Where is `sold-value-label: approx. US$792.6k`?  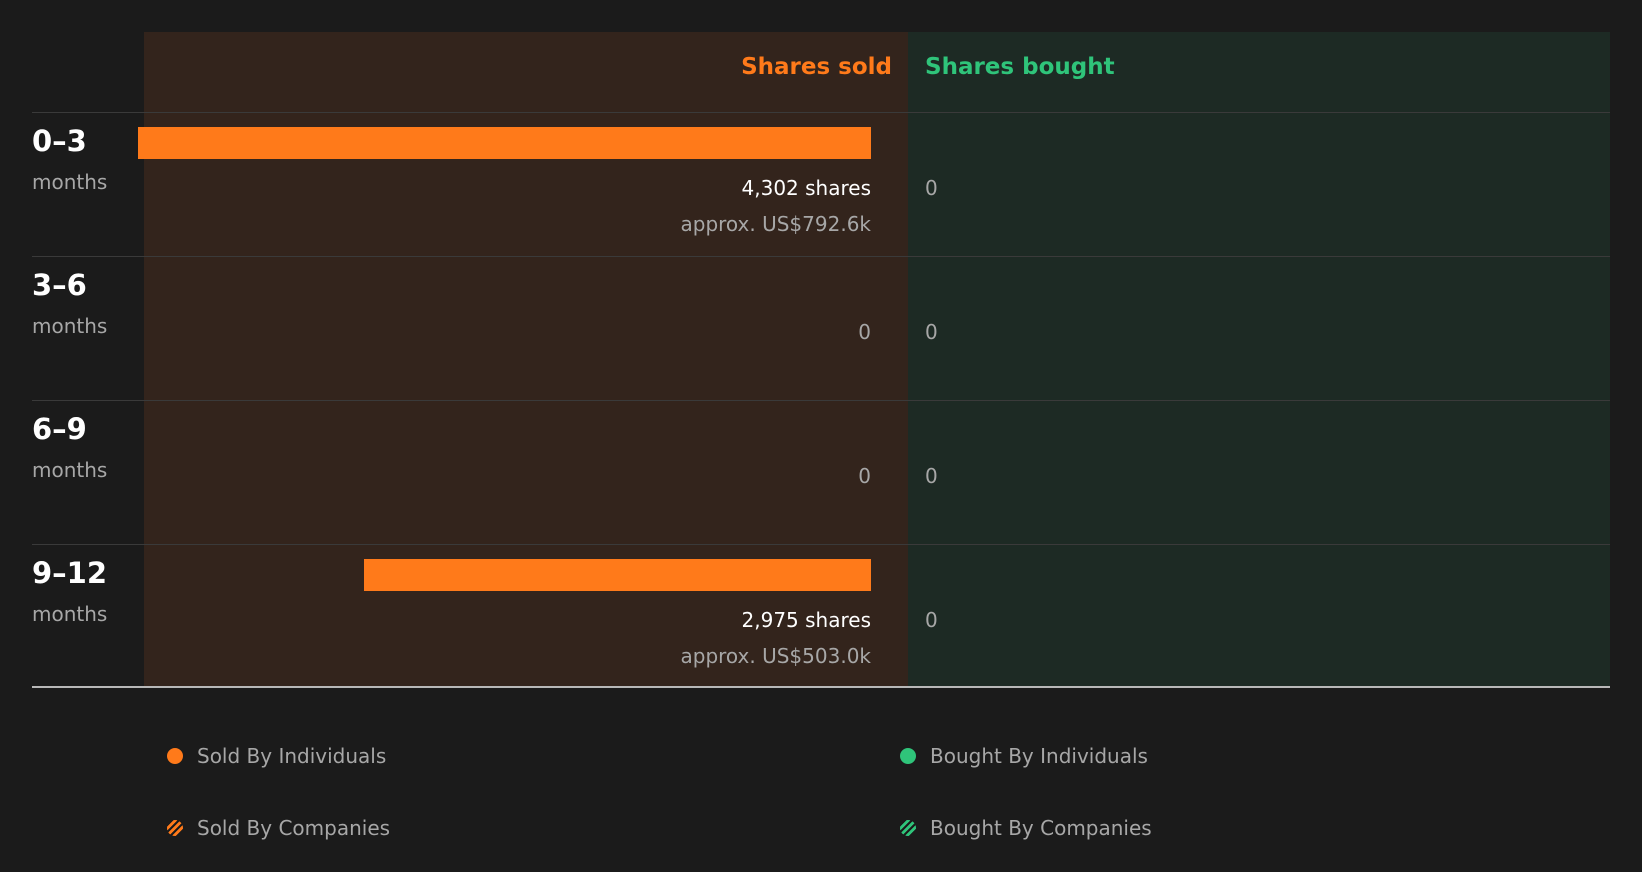 sold-value-label: approx. US$792.6k is located at coordinates (776, 224).